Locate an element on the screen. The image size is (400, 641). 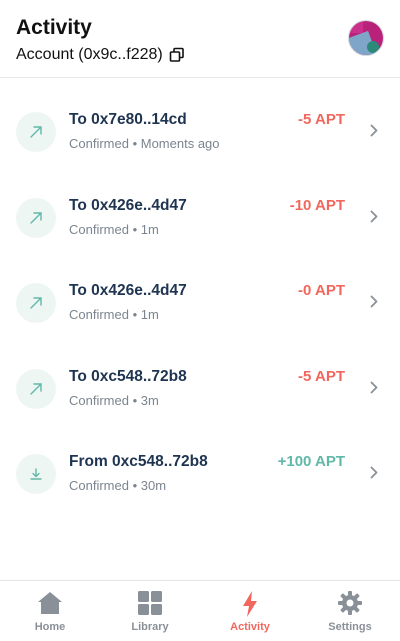
lightning-icon is located at coordinates (250, 606).